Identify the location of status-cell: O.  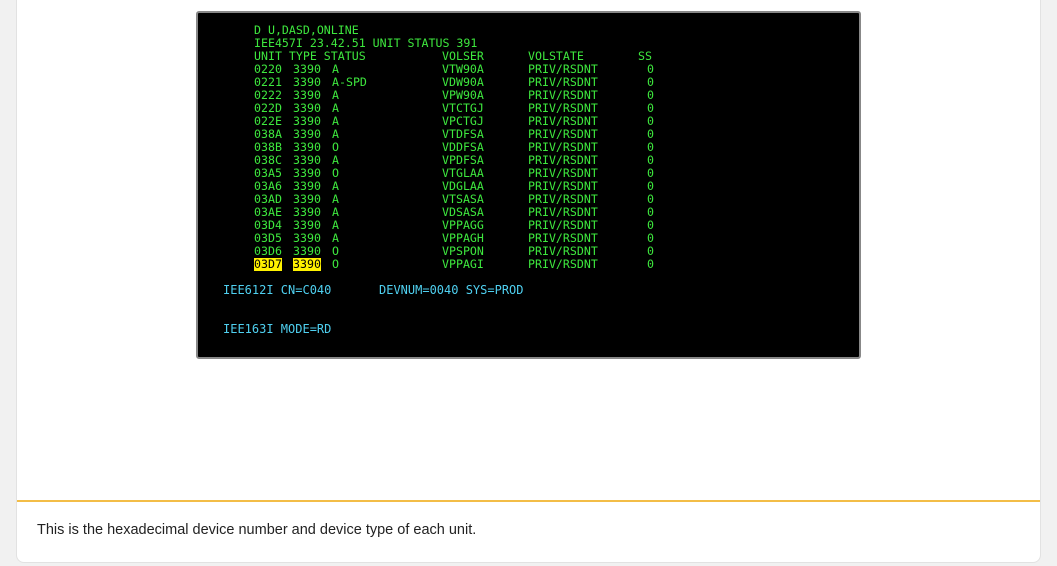
(335, 264).